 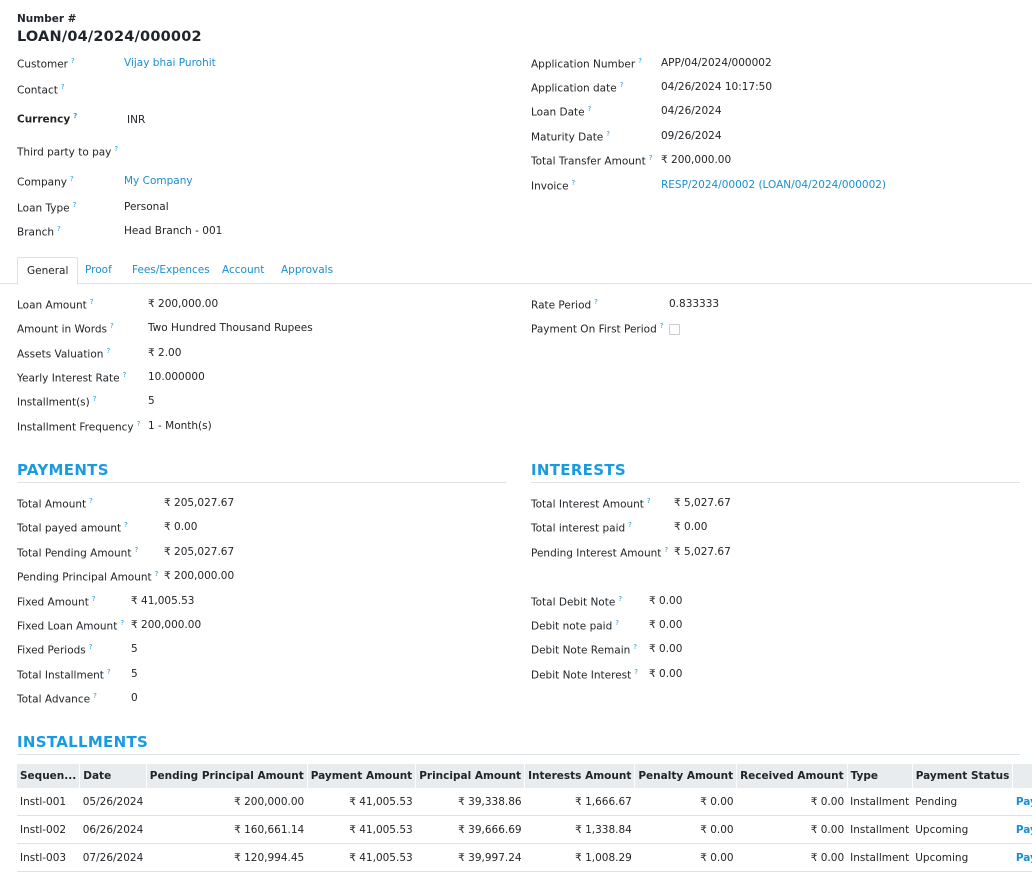 I want to click on cell-date: 05/26/2024, so click(x=113, y=802).